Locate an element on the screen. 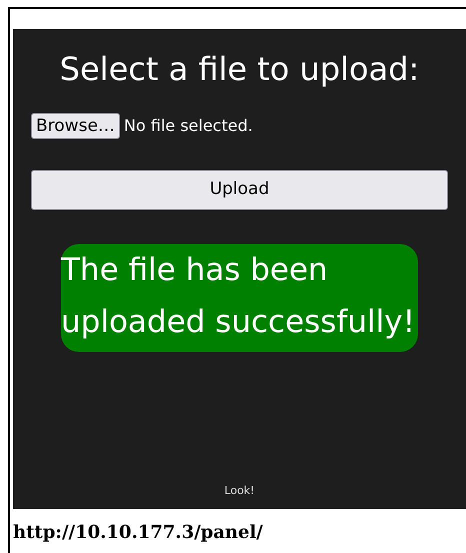  success-message: The file has been uploaded successfully! is located at coordinates (239, 298).